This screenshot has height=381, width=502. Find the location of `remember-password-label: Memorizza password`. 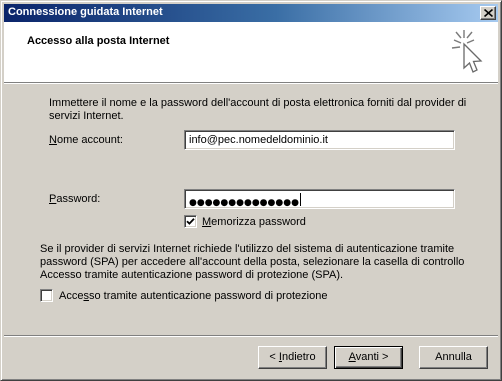

remember-password-label: Memorizza password is located at coordinates (254, 222).